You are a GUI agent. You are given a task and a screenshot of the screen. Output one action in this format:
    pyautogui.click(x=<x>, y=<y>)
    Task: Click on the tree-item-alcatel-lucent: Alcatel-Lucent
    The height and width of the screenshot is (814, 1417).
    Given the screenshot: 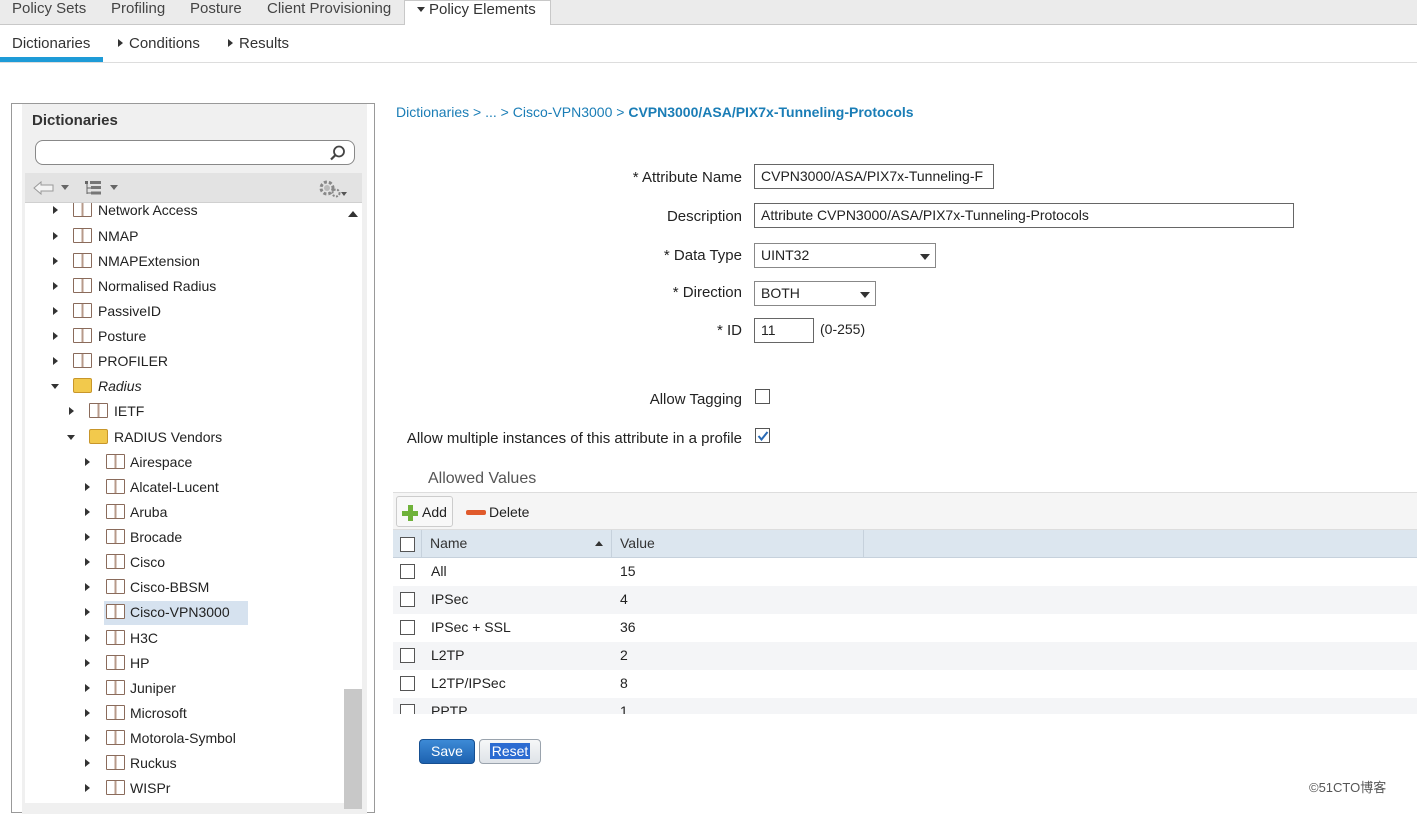 What is the action you would take?
    pyautogui.click(x=175, y=487)
    